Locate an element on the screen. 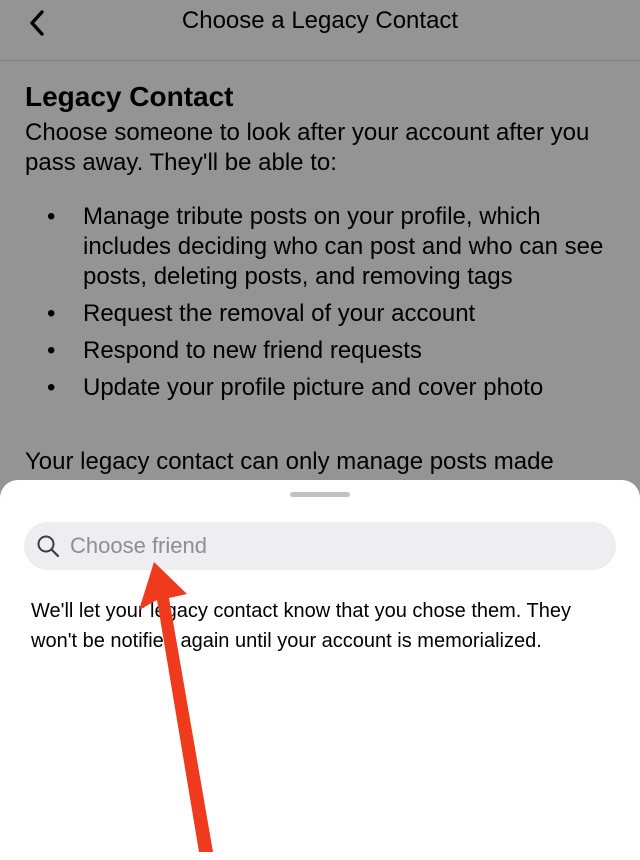 The image size is (640, 860). search-field is located at coordinates (320, 546).